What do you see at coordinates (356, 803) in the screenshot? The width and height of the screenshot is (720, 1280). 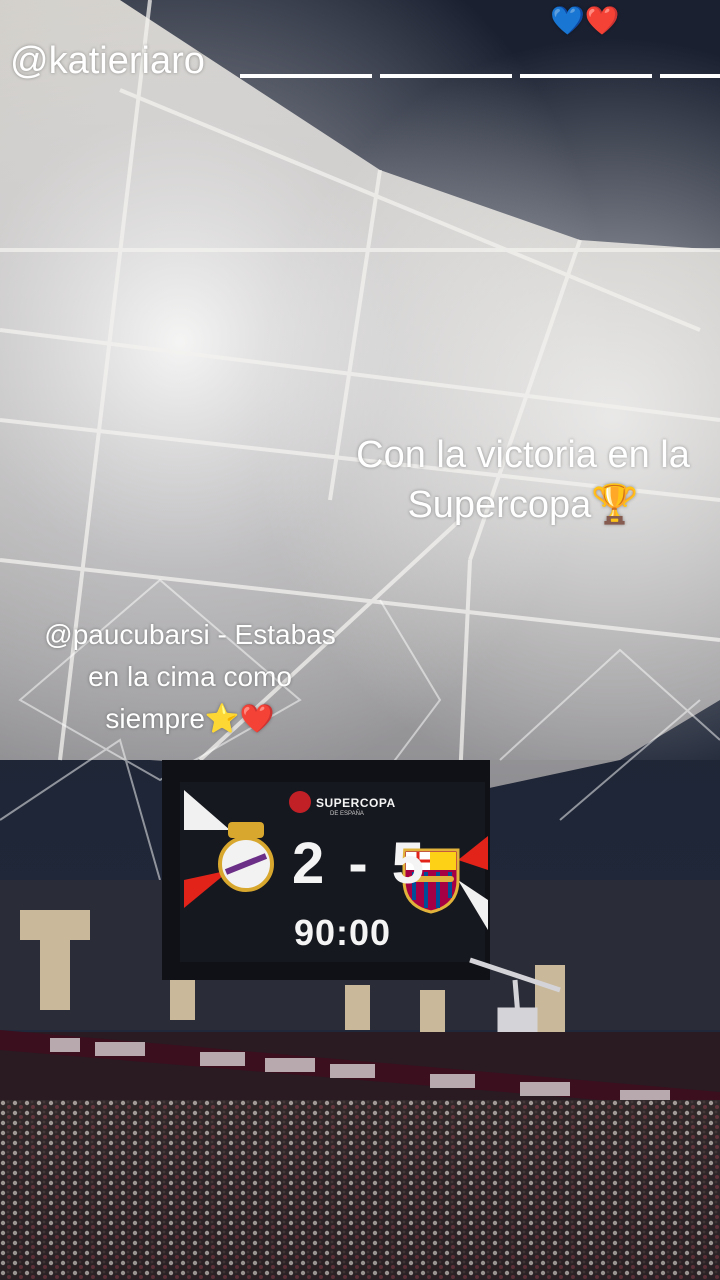 I see `supercopa-label: SUPERCOPA` at bounding box center [356, 803].